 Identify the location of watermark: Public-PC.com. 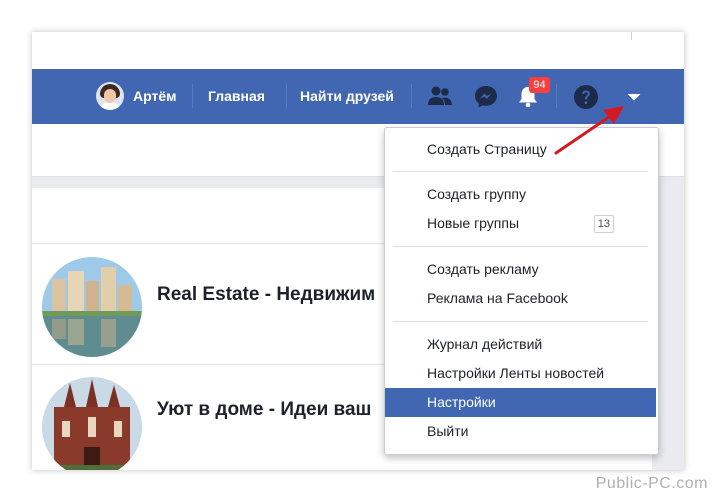
(651, 483).